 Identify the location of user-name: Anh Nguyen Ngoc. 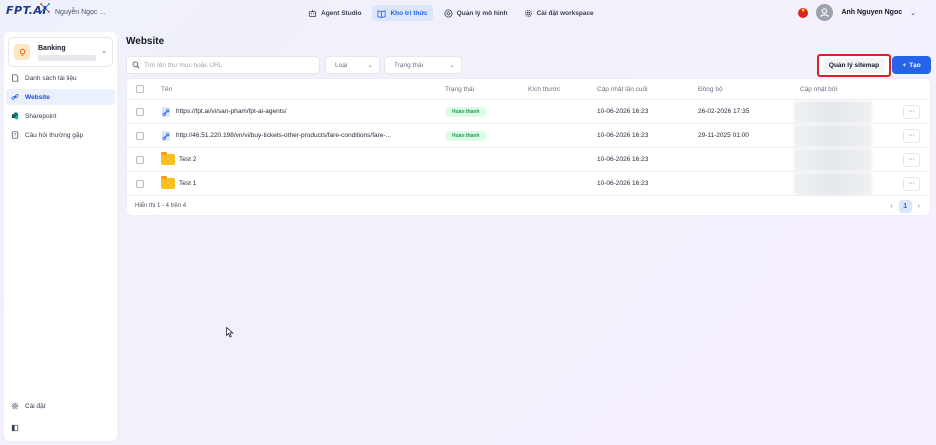
(872, 12).